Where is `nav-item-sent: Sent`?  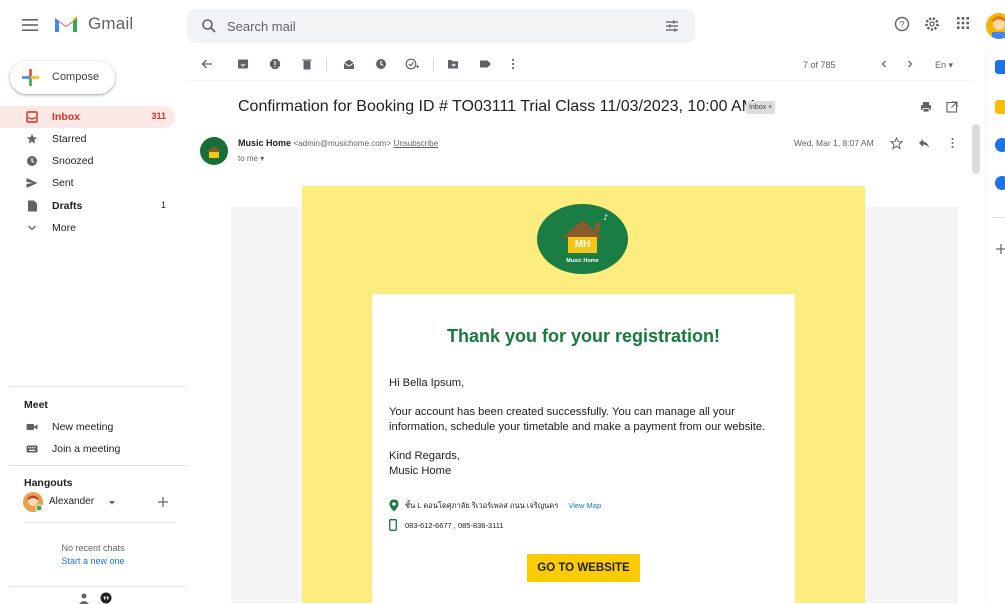
nav-item-sent: Sent is located at coordinates (87, 183).